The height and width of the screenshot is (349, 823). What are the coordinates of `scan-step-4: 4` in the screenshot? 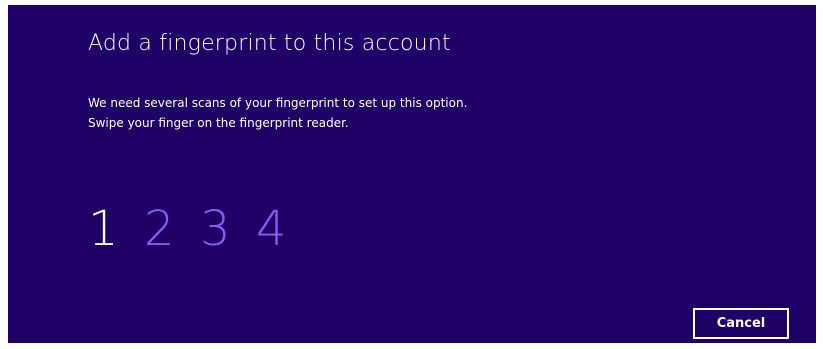 It's located at (271, 229).